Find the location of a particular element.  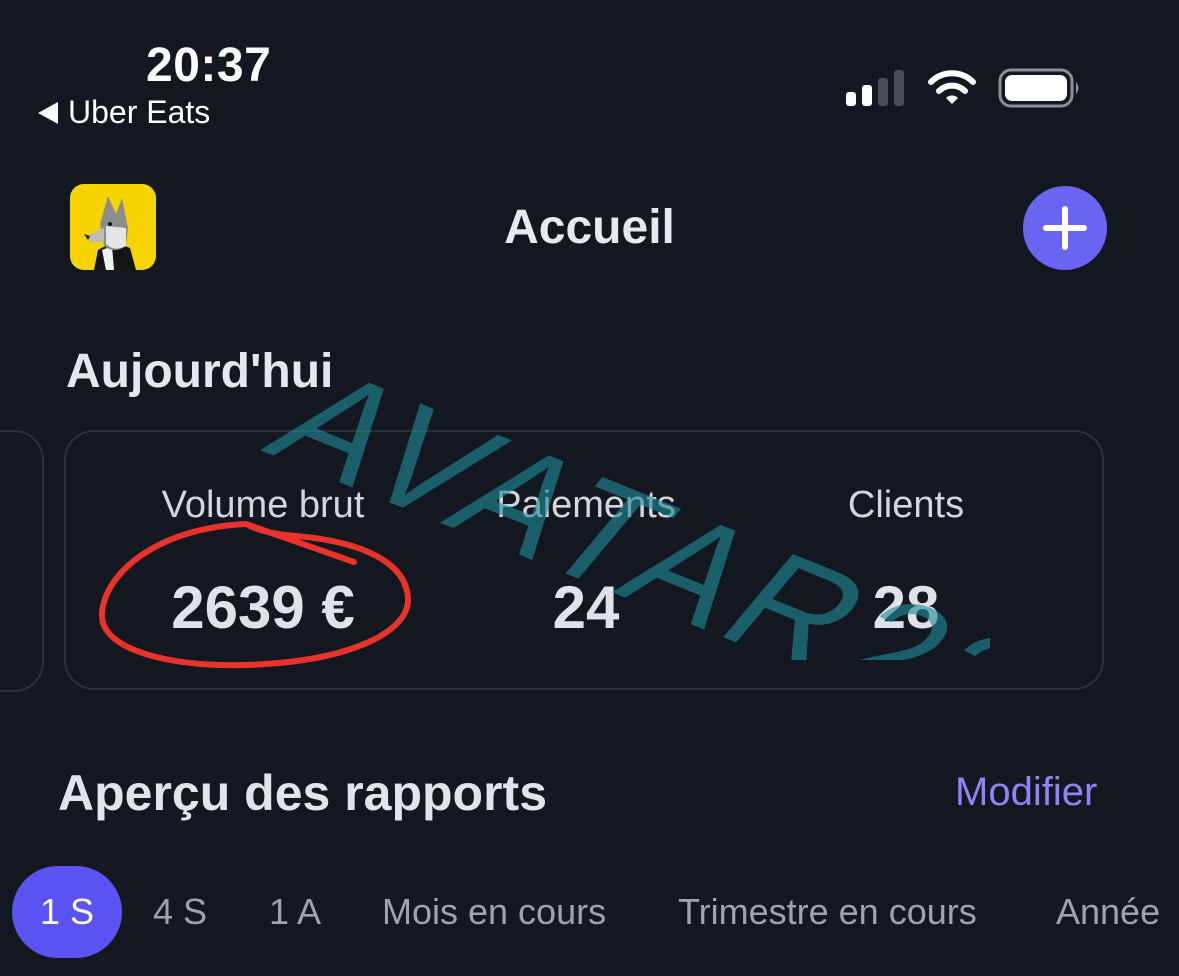

battery-icon is located at coordinates (1038, 88).